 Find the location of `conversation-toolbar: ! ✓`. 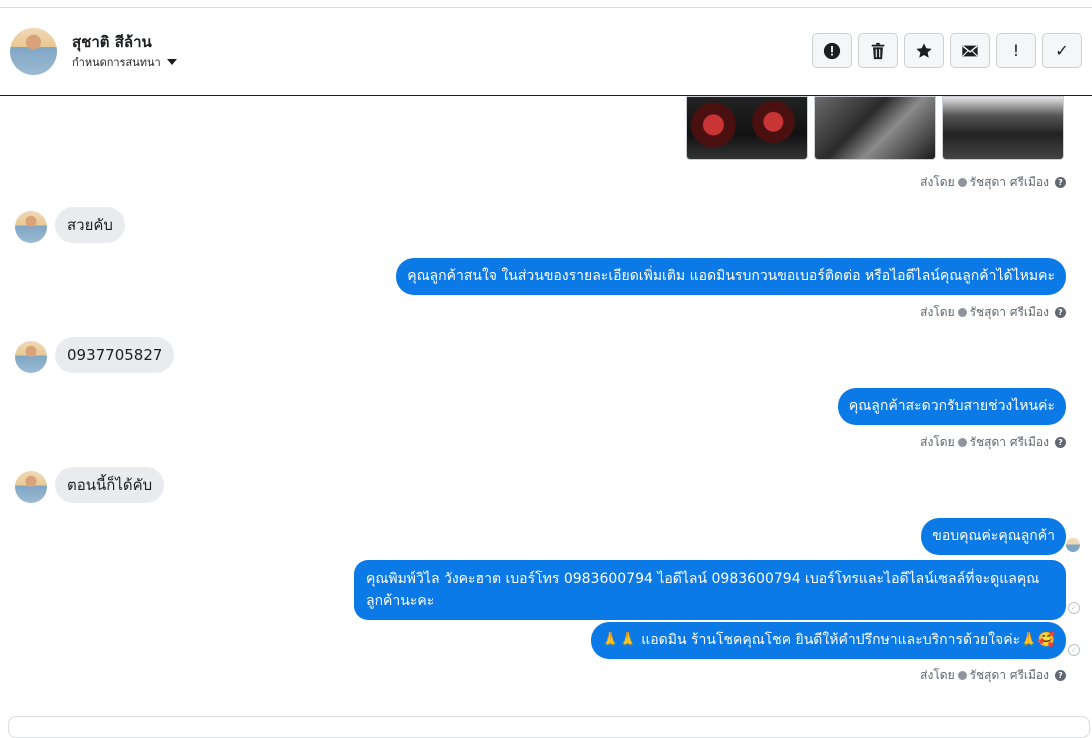

conversation-toolbar: ! ✓ is located at coordinates (947, 50).